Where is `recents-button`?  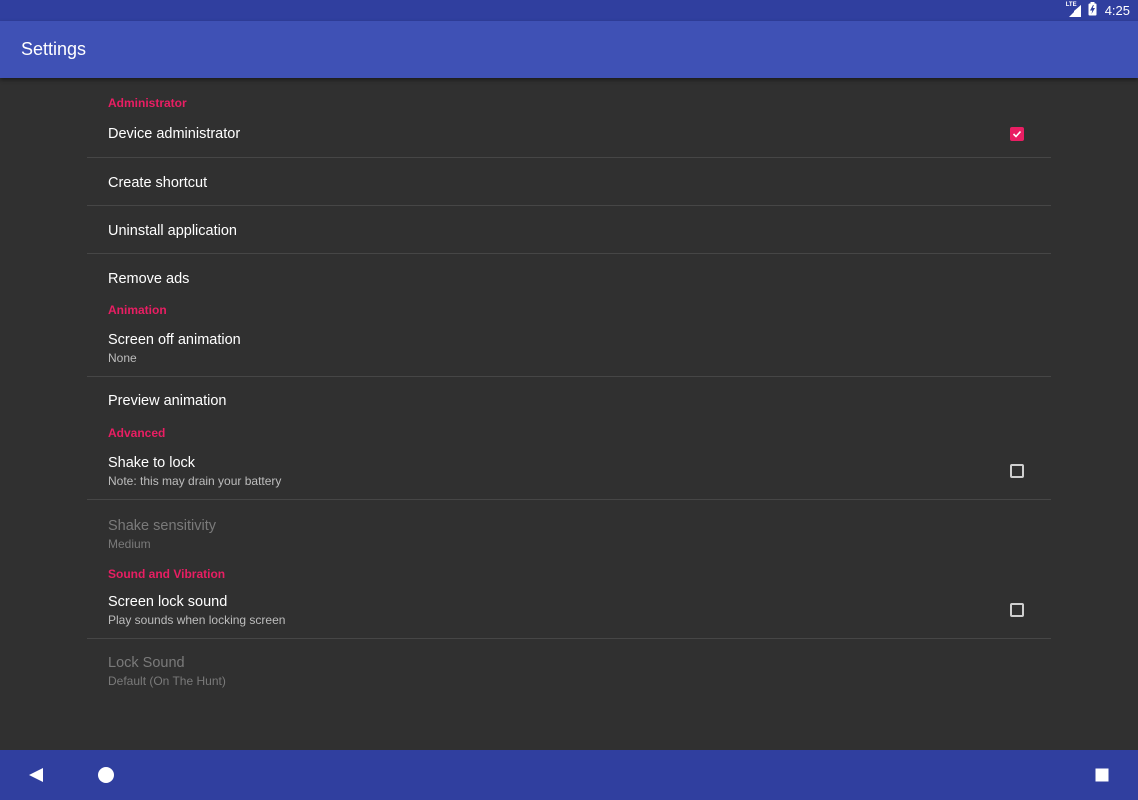
recents-button is located at coordinates (1102, 775).